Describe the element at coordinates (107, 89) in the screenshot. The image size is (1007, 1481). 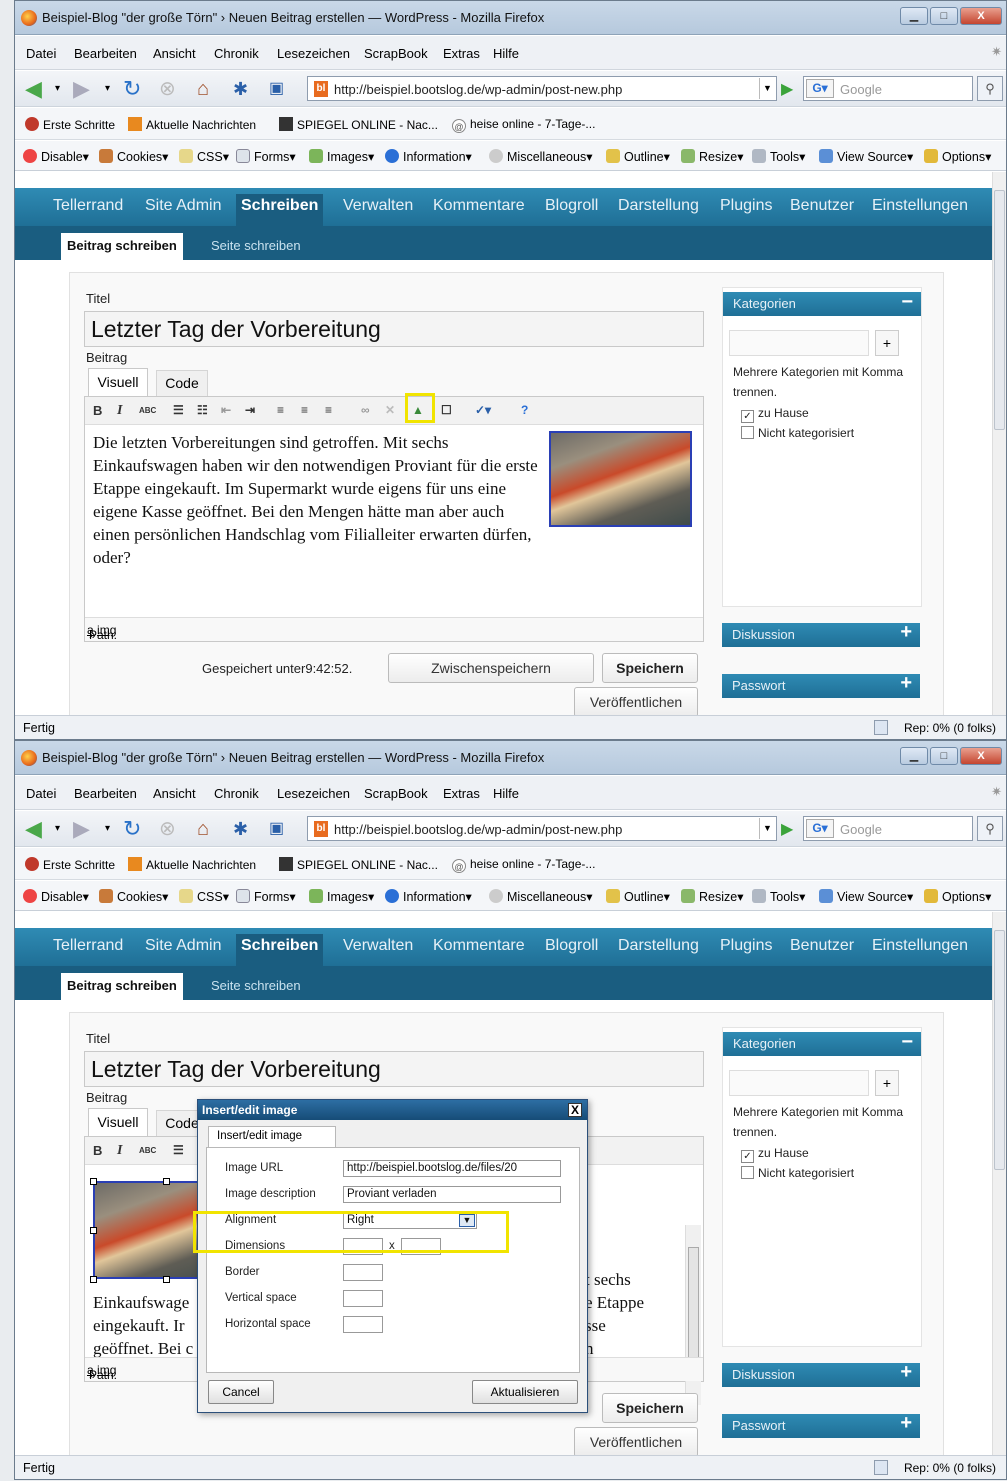
I see `forward-dropdown-icon: ▾` at that location.